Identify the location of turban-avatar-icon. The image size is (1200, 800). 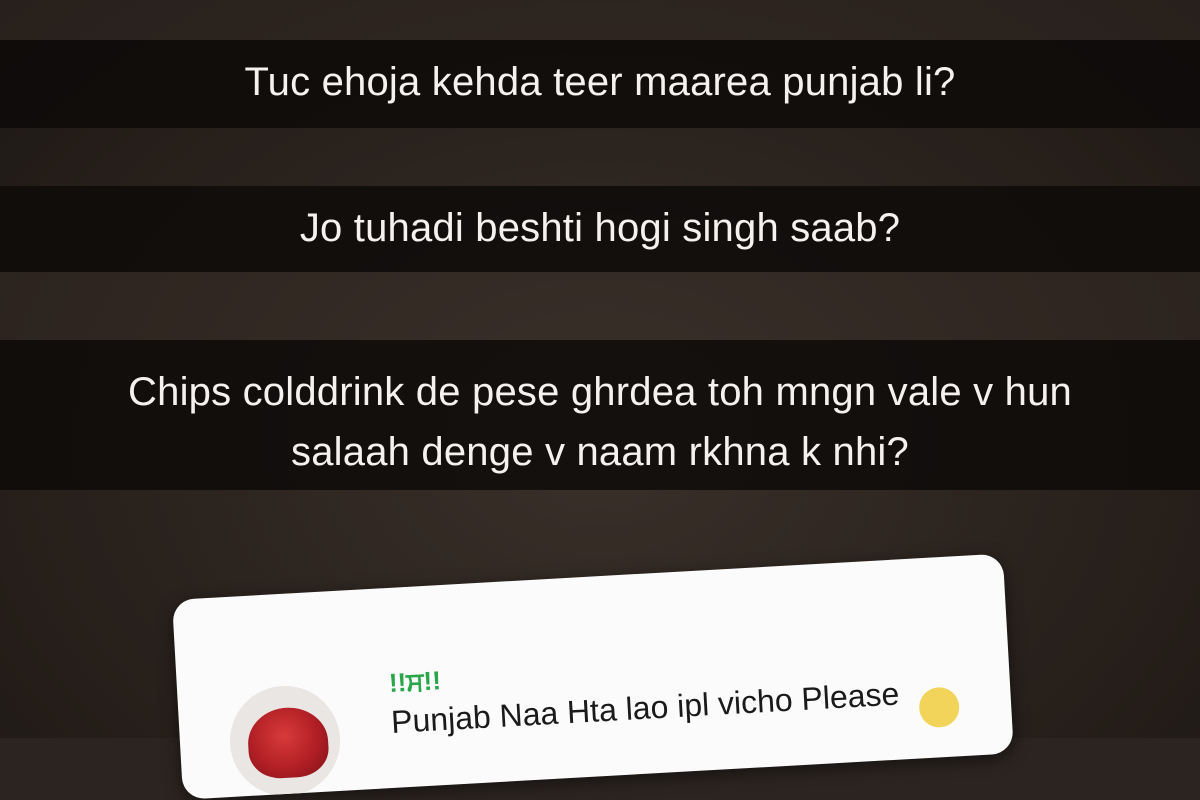
(288, 742).